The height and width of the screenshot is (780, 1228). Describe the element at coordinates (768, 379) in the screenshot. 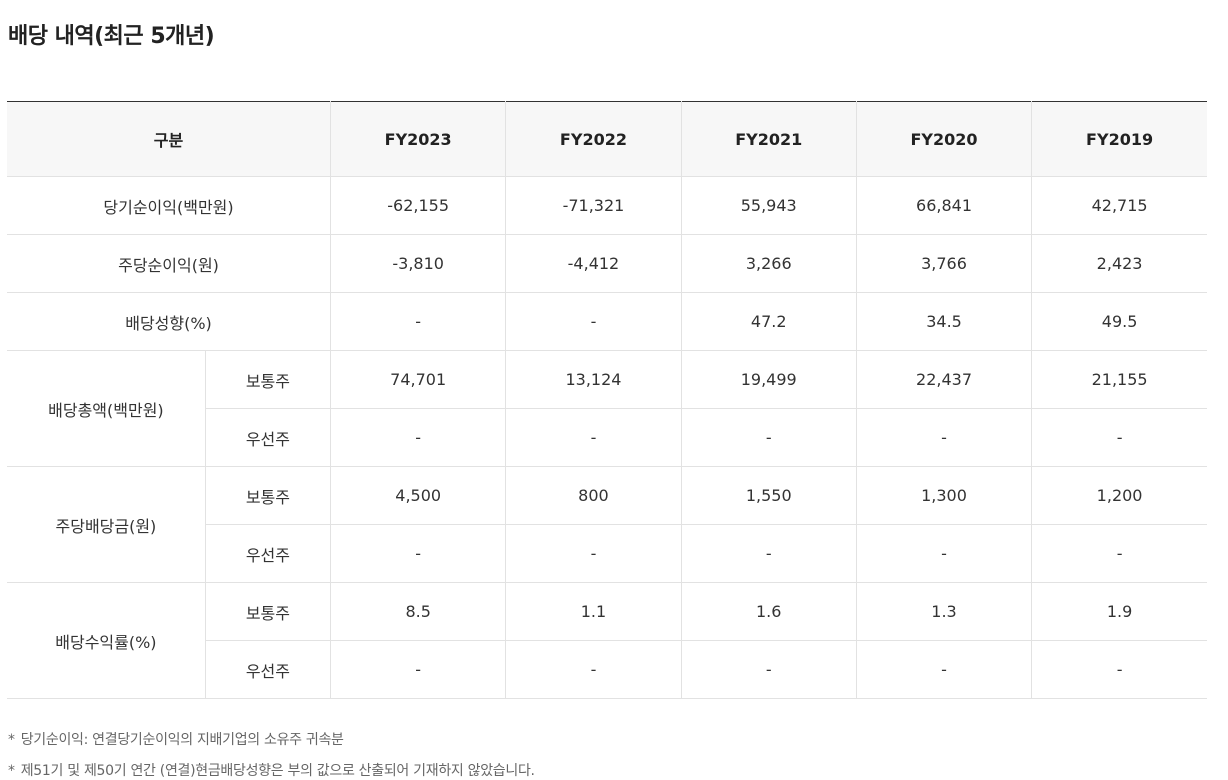

I see `table-cell: 19,499` at that location.